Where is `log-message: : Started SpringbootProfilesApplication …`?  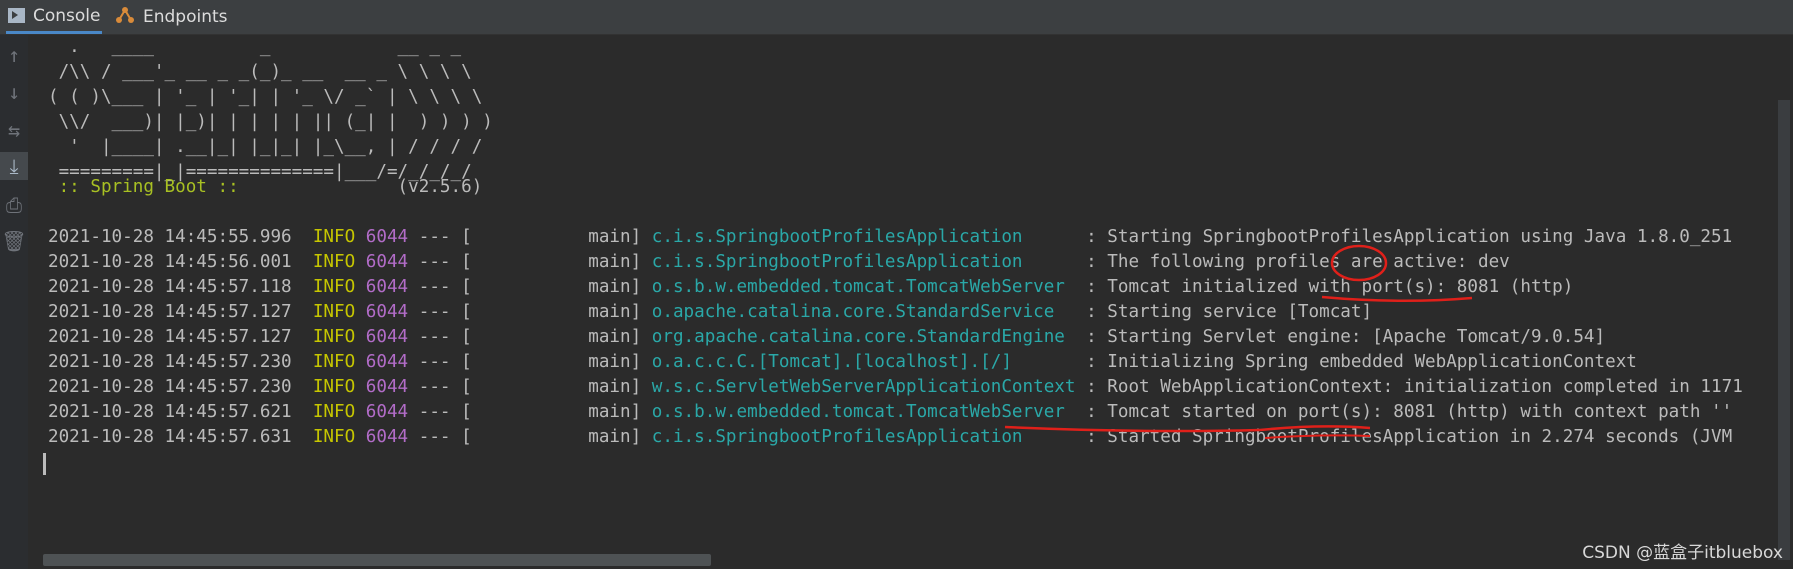
log-message: : Started SpringbootProfilesApplication … is located at coordinates (1404, 437).